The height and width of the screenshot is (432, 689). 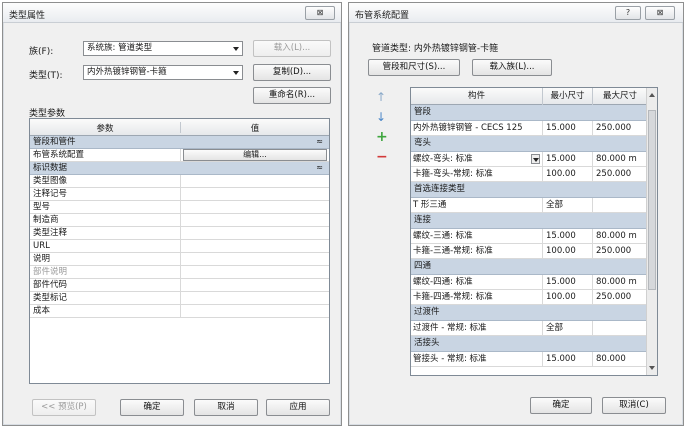 What do you see at coordinates (652, 200) in the screenshot?
I see `scrollbar-thumb` at bounding box center [652, 200].